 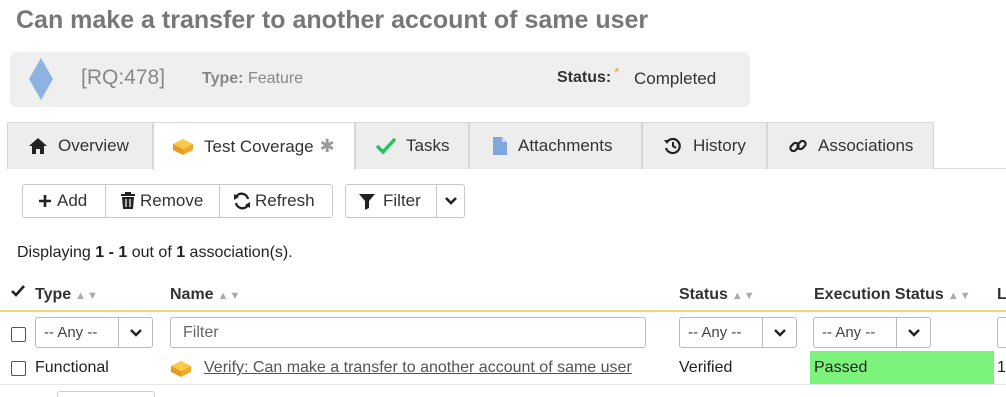 What do you see at coordinates (18, 334) in the screenshot?
I see `select-all-checkbox` at bounding box center [18, 334].